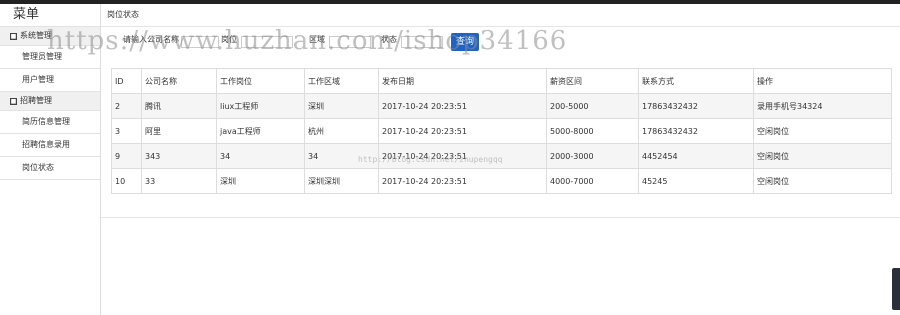 This screenshot has width=900, height=315. Describe the element at coordinates (389, 39) in the screenshot. I see `status-field-label: 状态` at that location.